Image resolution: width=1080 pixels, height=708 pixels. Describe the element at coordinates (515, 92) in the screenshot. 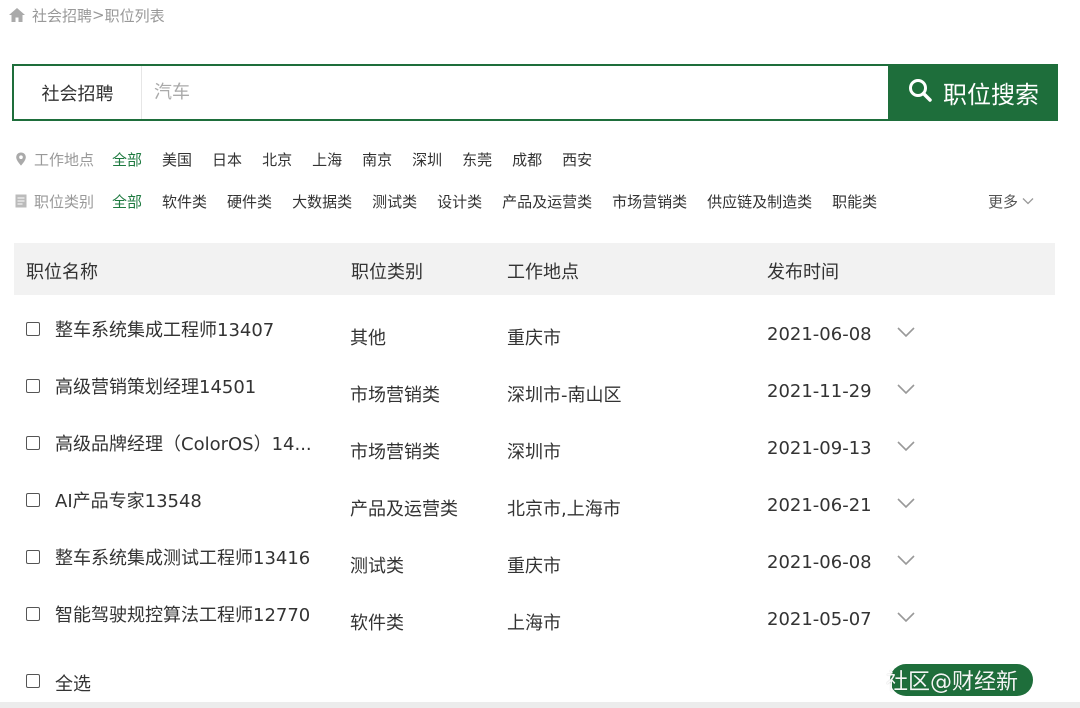

I see `search-input` at that location.